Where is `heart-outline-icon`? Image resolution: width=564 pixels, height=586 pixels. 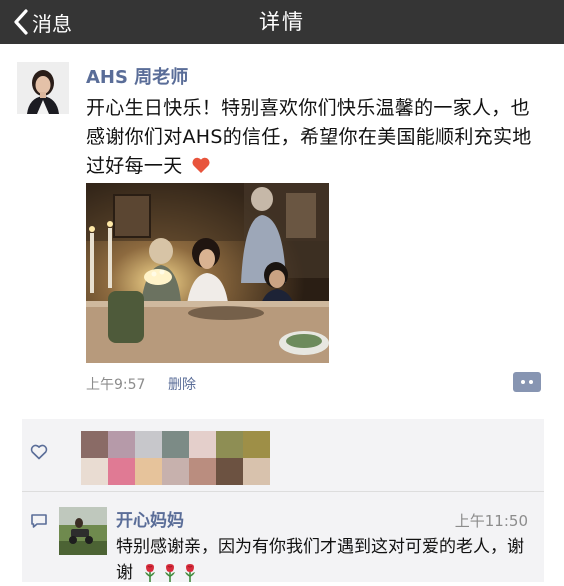
heart-outline-icon is located at coordinates (39, 452).